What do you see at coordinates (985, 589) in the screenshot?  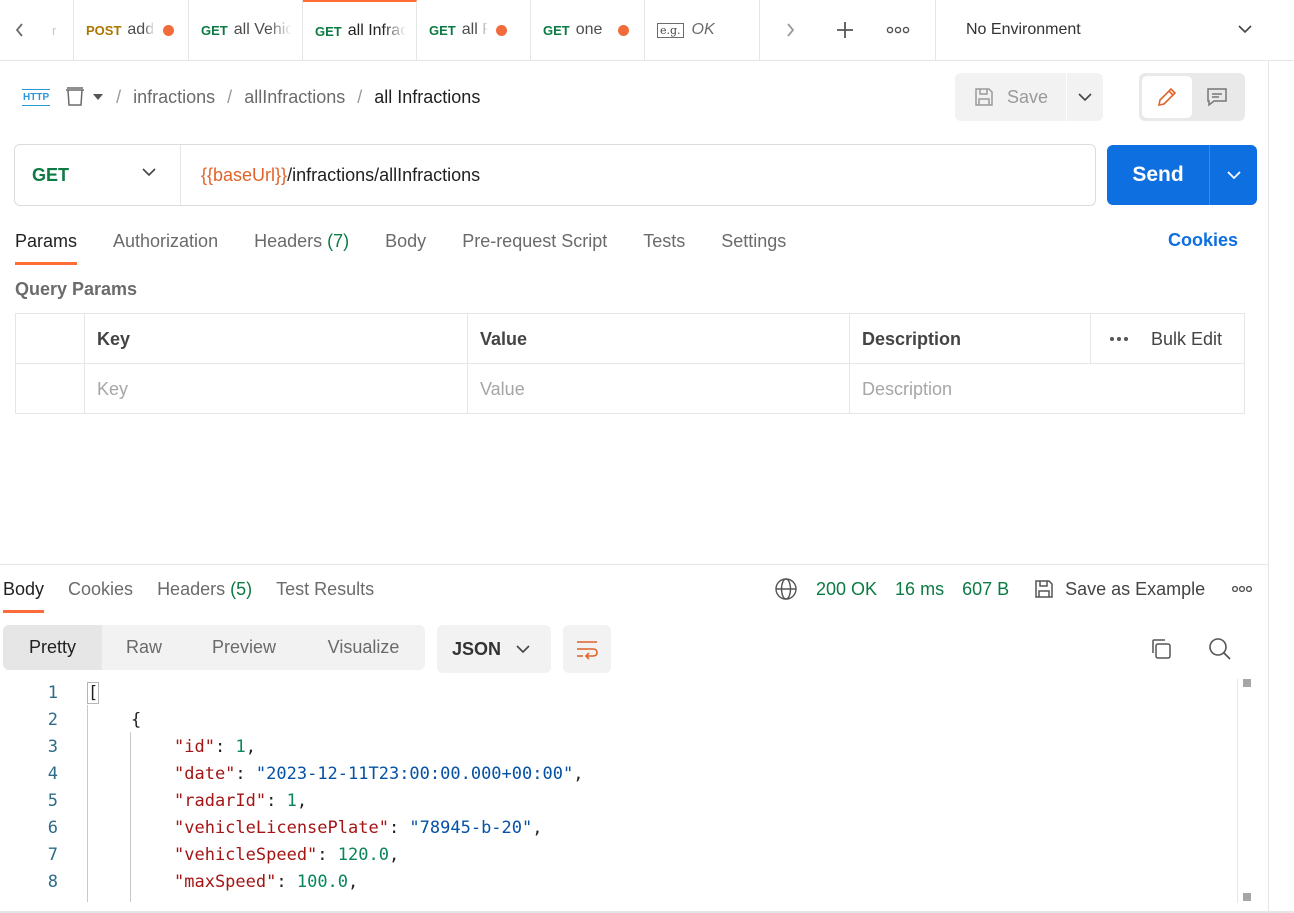 I see `response-size: 607 B` at bounding box center [985, 589].